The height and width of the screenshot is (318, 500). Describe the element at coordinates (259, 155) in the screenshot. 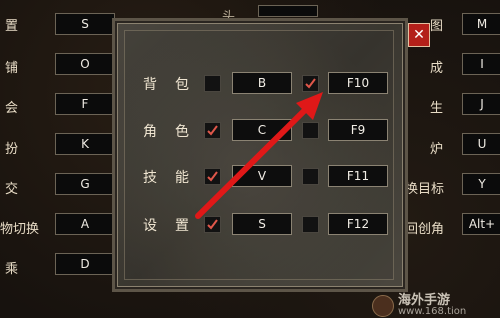

I see `annotation-arrow` at that location.